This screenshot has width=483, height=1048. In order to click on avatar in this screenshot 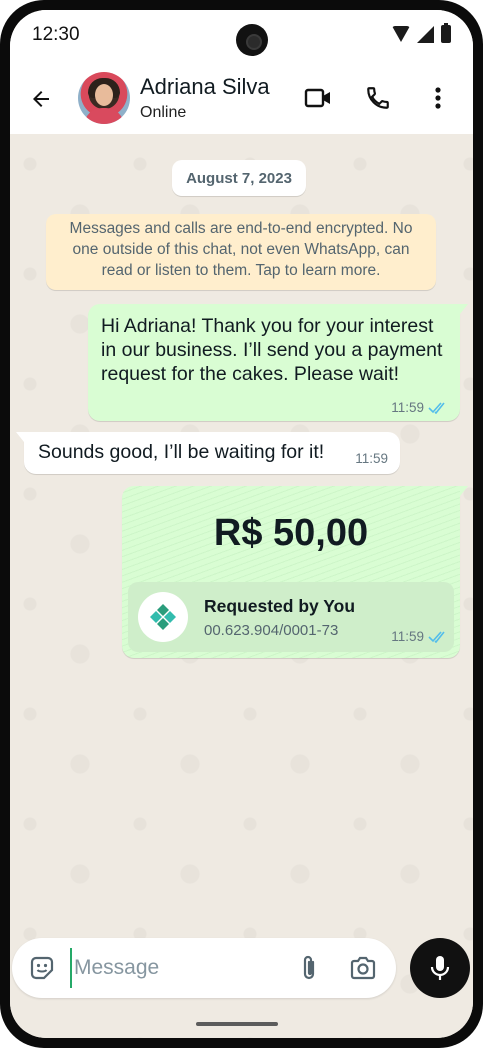, I will do `click(104, 98)`.